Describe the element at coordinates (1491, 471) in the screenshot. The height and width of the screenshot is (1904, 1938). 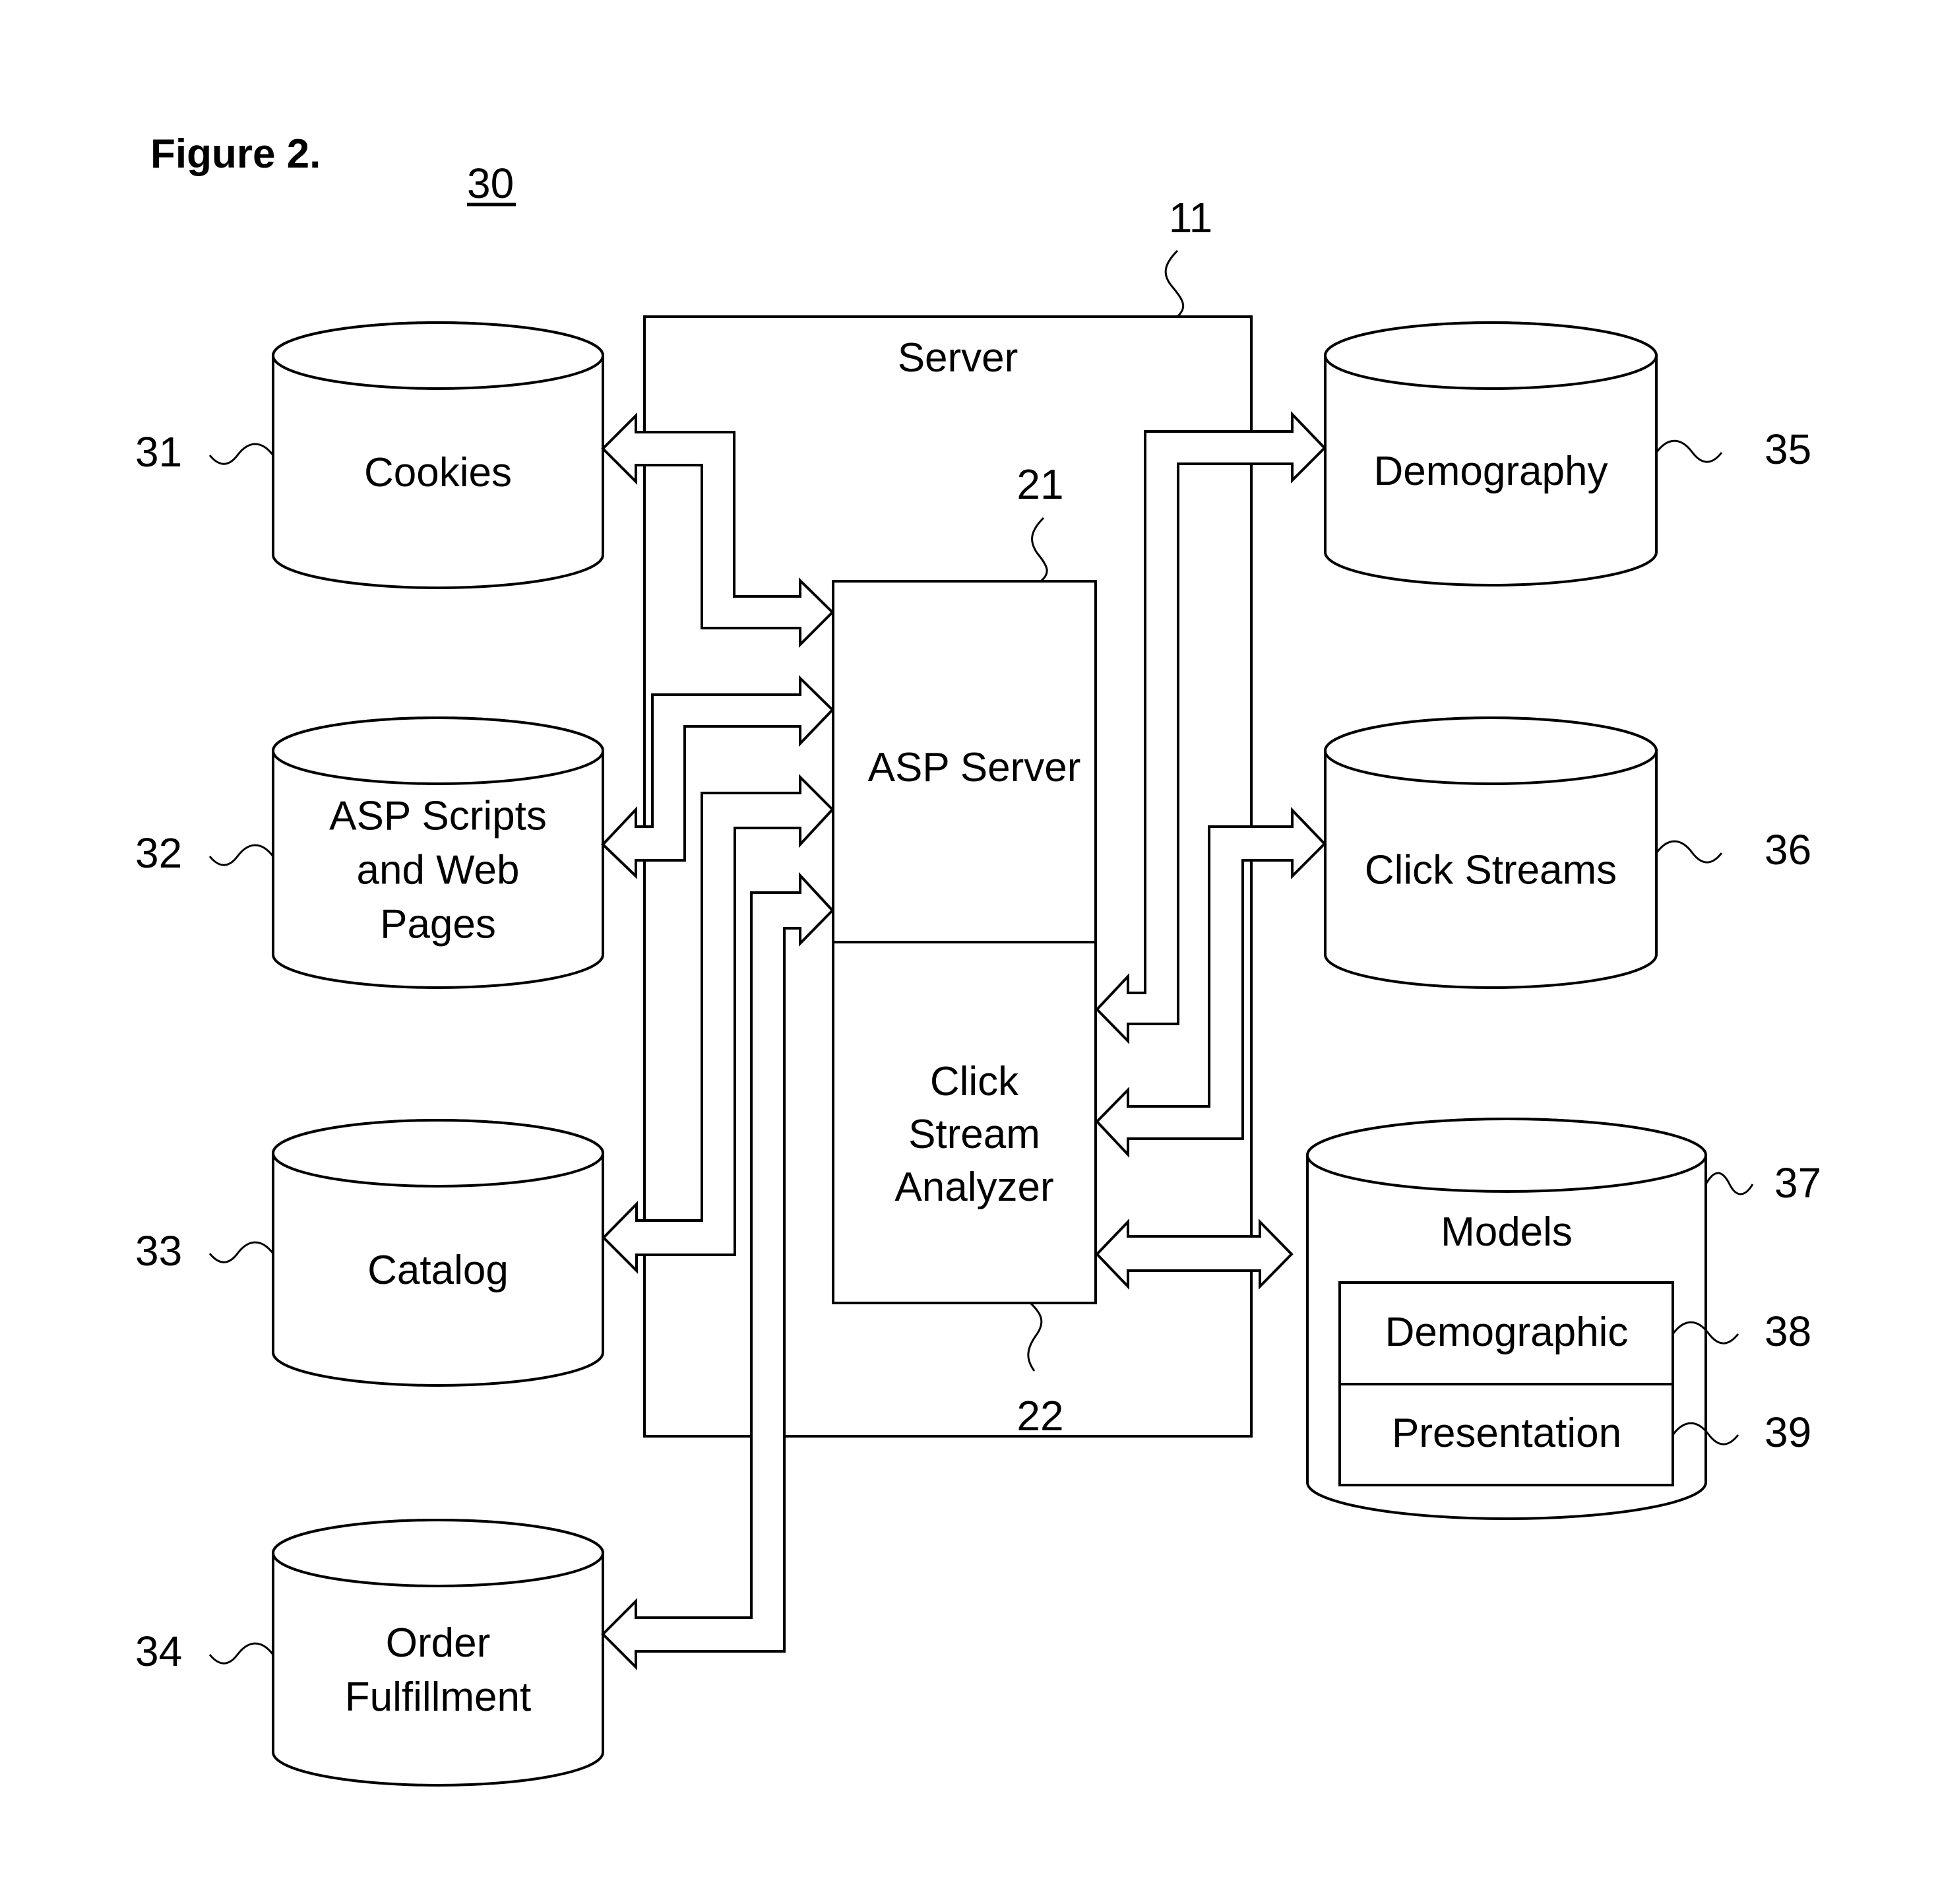
I see `demography-label-line-1: Demography` at that location.